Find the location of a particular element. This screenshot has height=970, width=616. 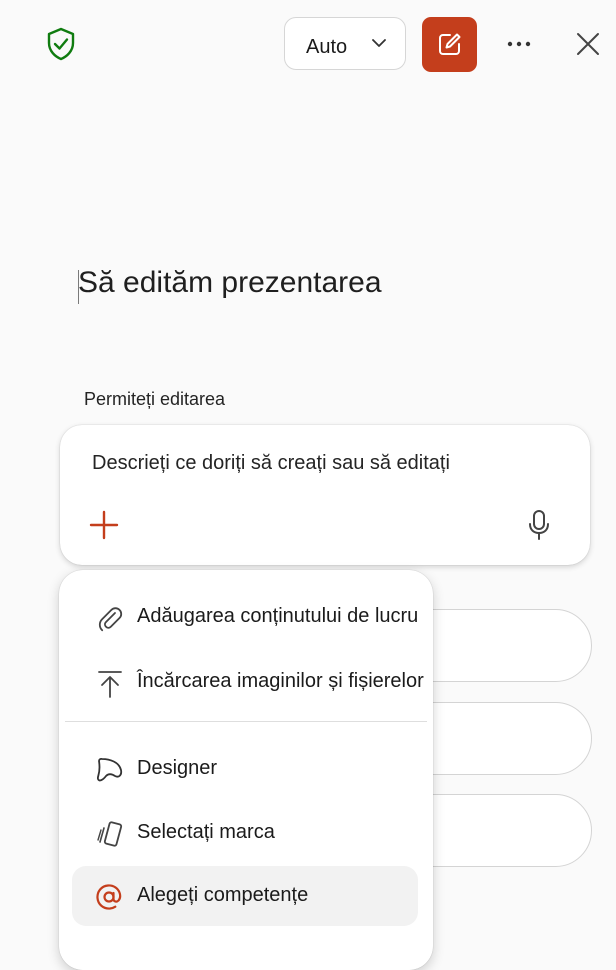

mode-dropdown: Auto is located at coordinates (345, 43).